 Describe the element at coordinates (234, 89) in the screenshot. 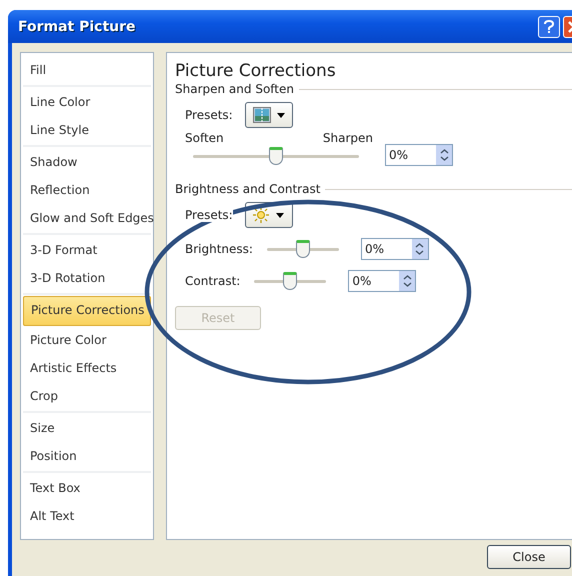

I see `section-heading: Sharpen and Soften` at that location.